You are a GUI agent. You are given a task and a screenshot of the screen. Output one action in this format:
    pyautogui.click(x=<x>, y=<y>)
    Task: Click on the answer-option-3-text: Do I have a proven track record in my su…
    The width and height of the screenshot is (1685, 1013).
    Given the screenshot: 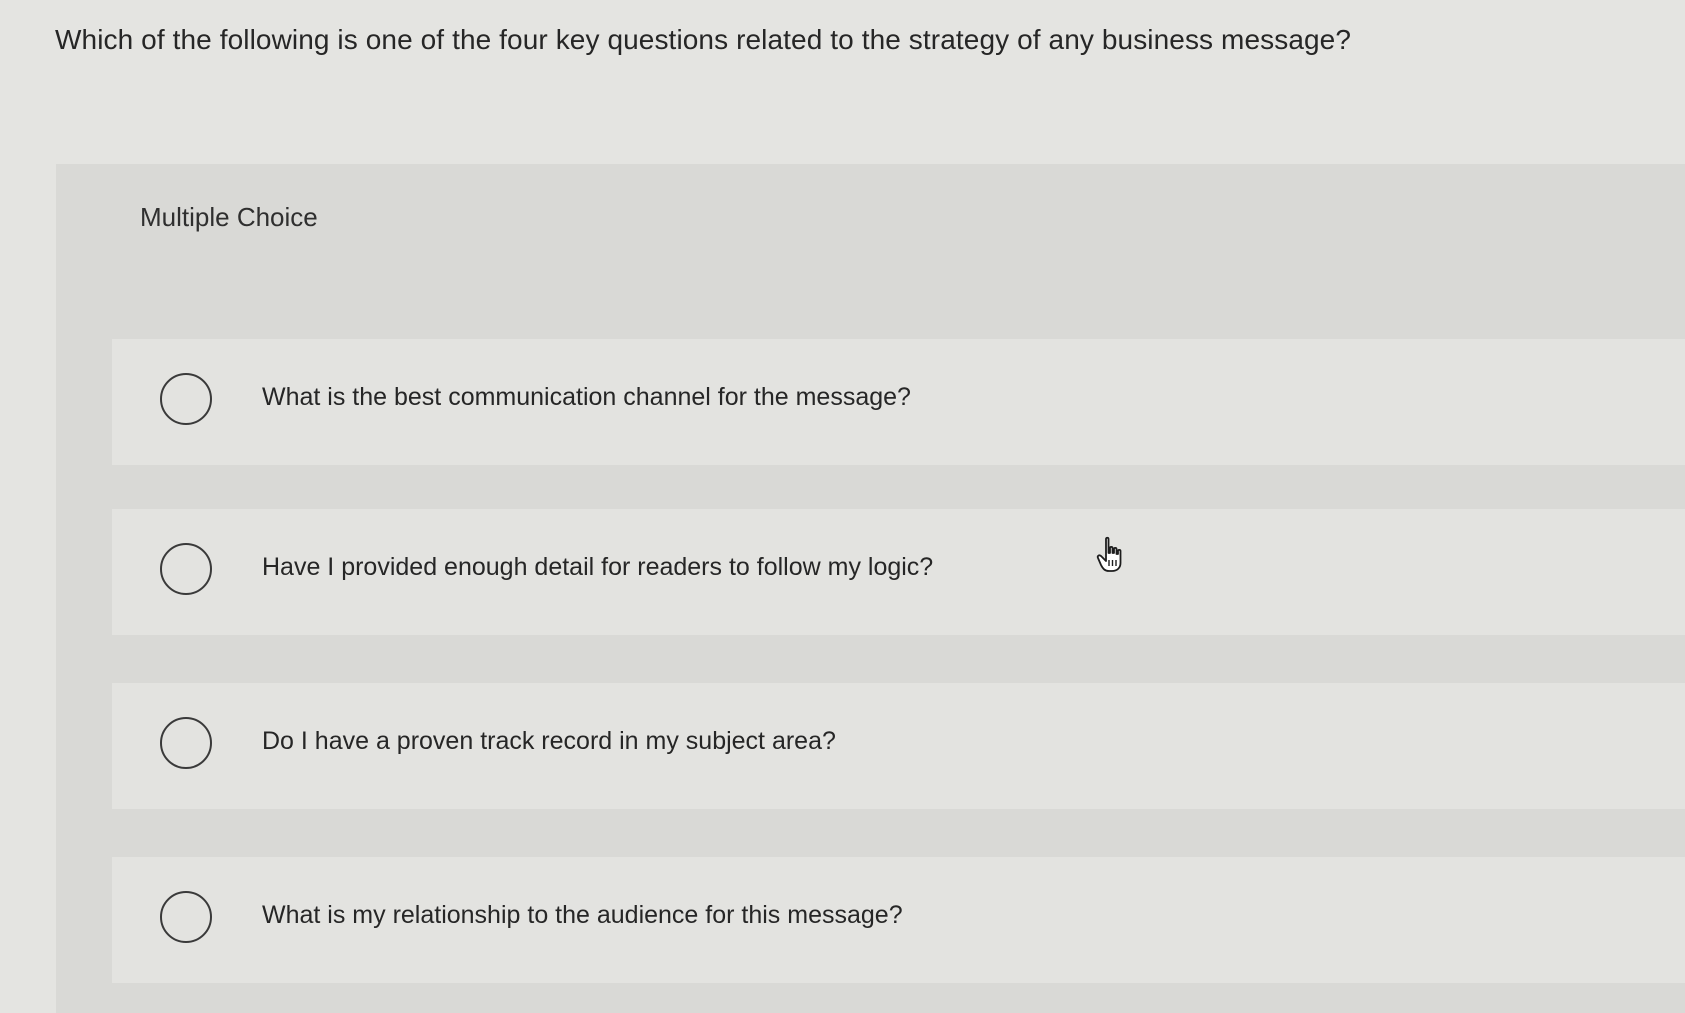 What is the action you would take?
    pyautogui.click(x=549, y=741)
    